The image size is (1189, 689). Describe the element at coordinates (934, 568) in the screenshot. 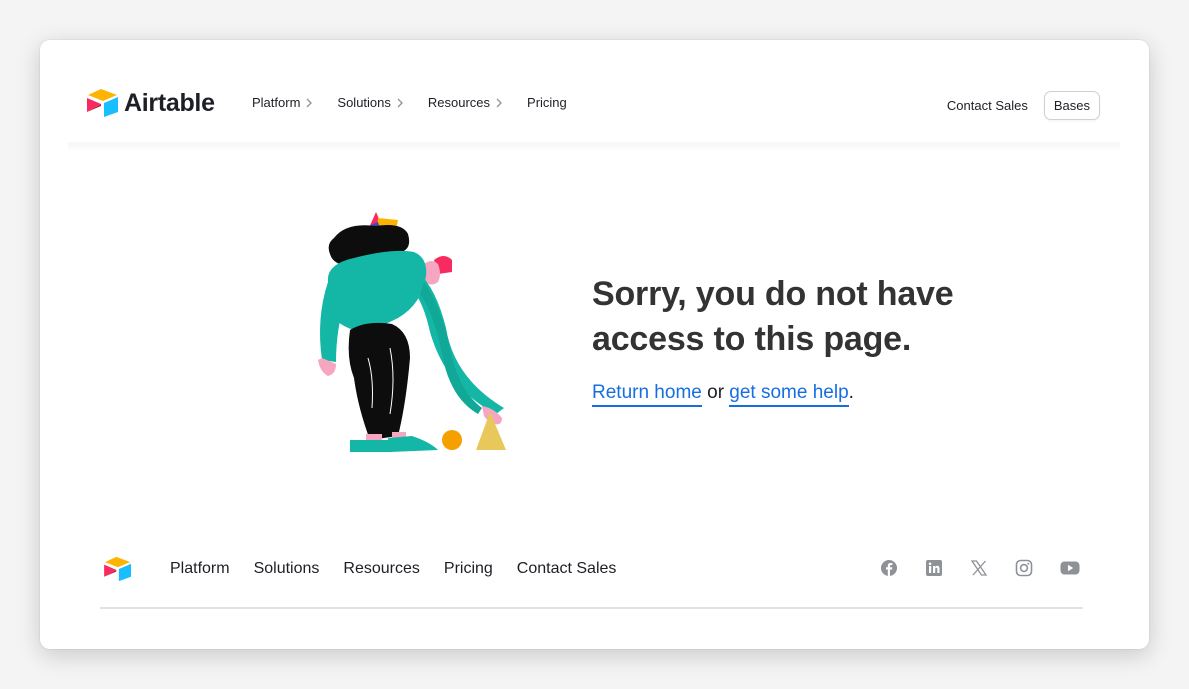

I see `linkedin-icon` at that location.